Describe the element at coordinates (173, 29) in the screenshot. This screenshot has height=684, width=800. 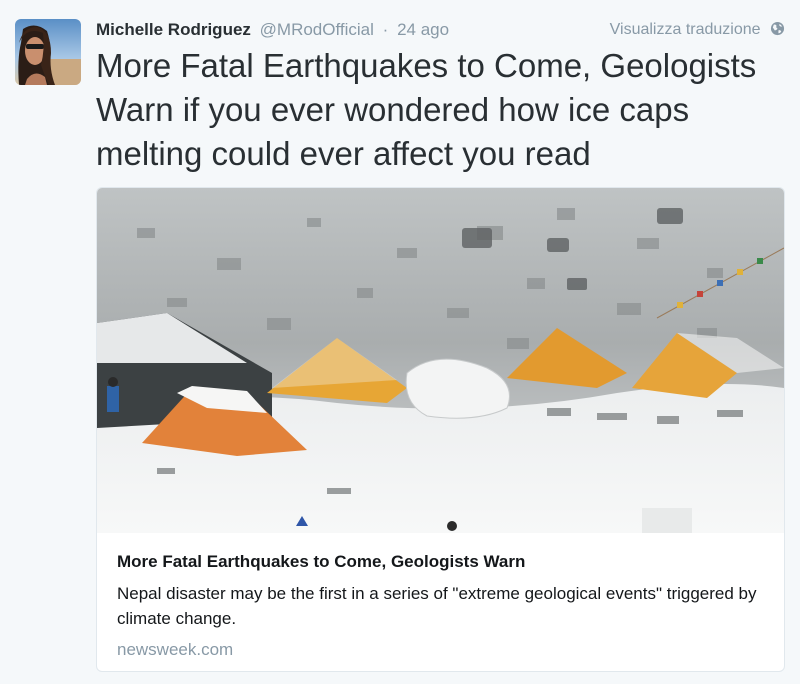
I see `author-name: Michelle Rodriguez` at that location.